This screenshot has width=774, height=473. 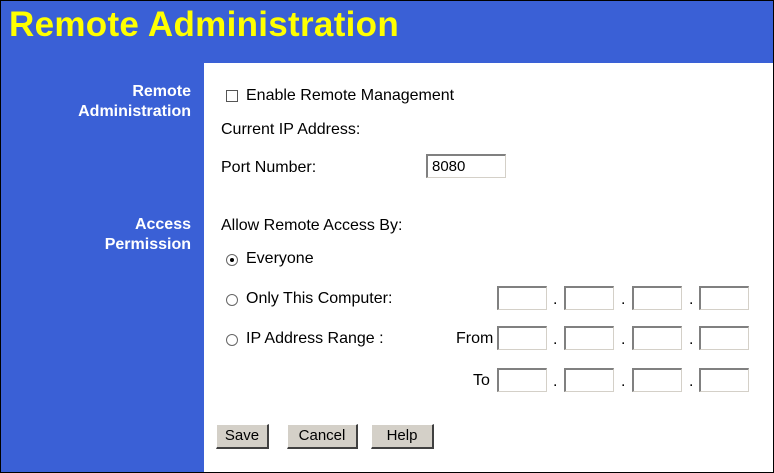 What do you see at coordinates (402, 436) in the screenshot?
I see `help-button: Help` at bounding box center [402, 436].